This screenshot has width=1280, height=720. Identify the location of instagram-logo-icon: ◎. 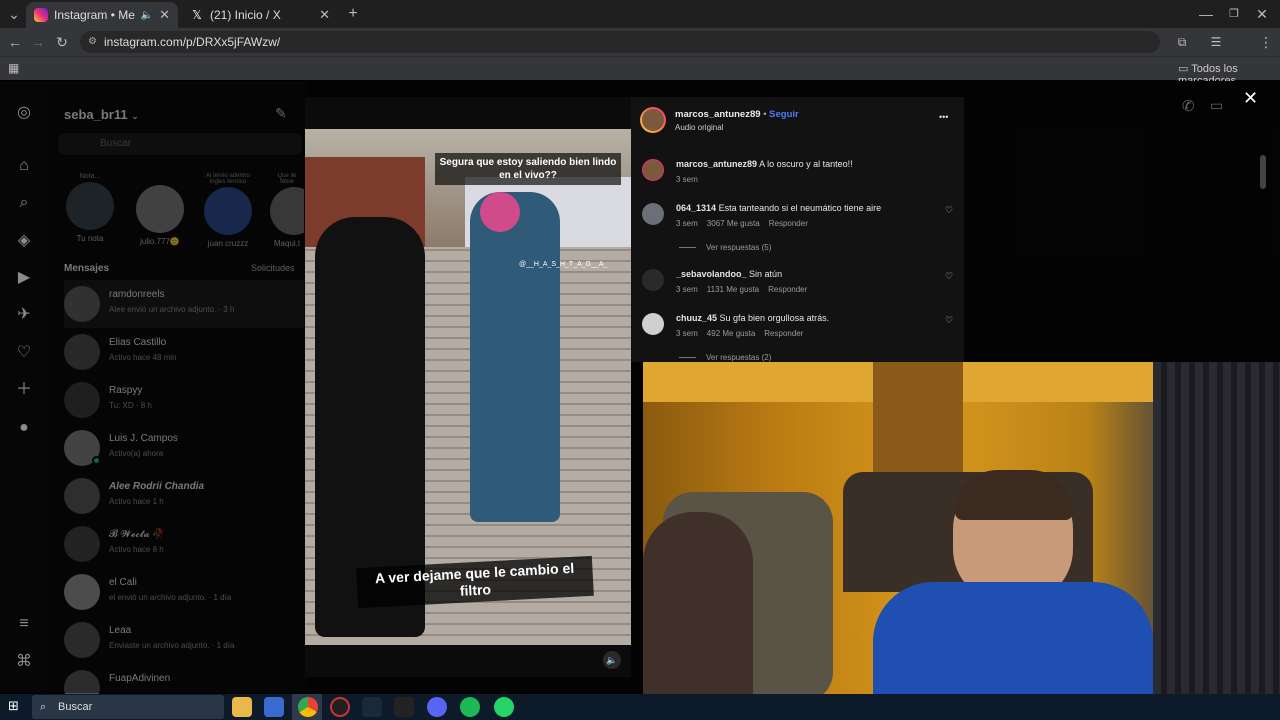
(24, 113).